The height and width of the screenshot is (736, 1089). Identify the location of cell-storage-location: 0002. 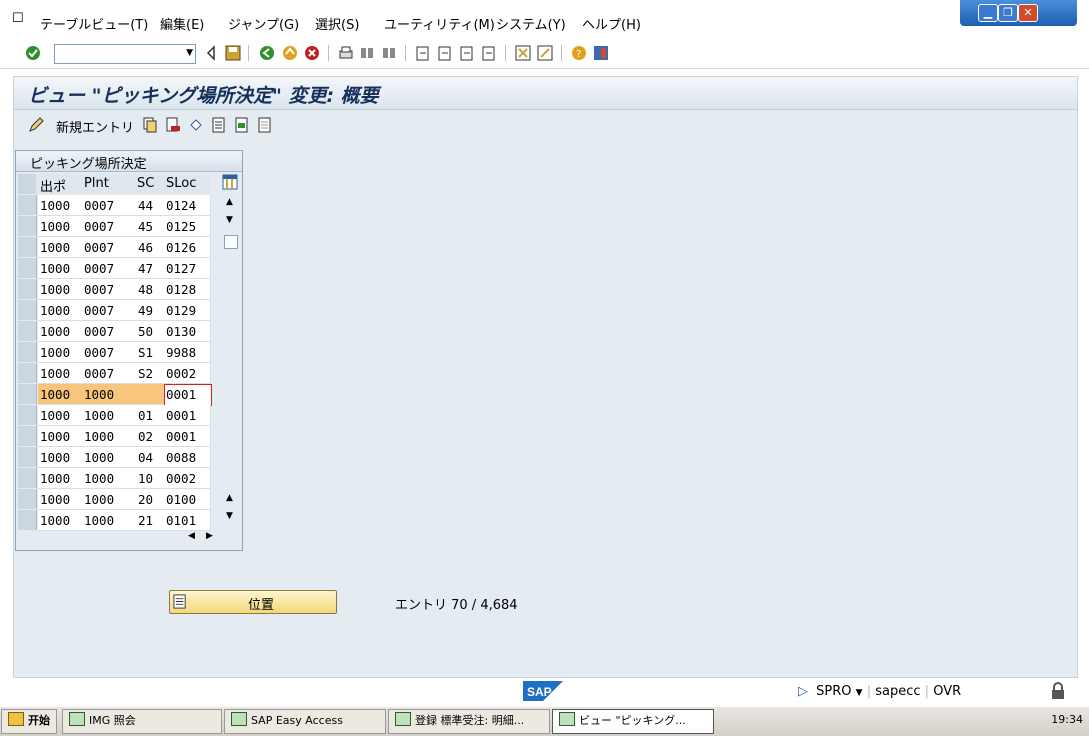
(181, 479).